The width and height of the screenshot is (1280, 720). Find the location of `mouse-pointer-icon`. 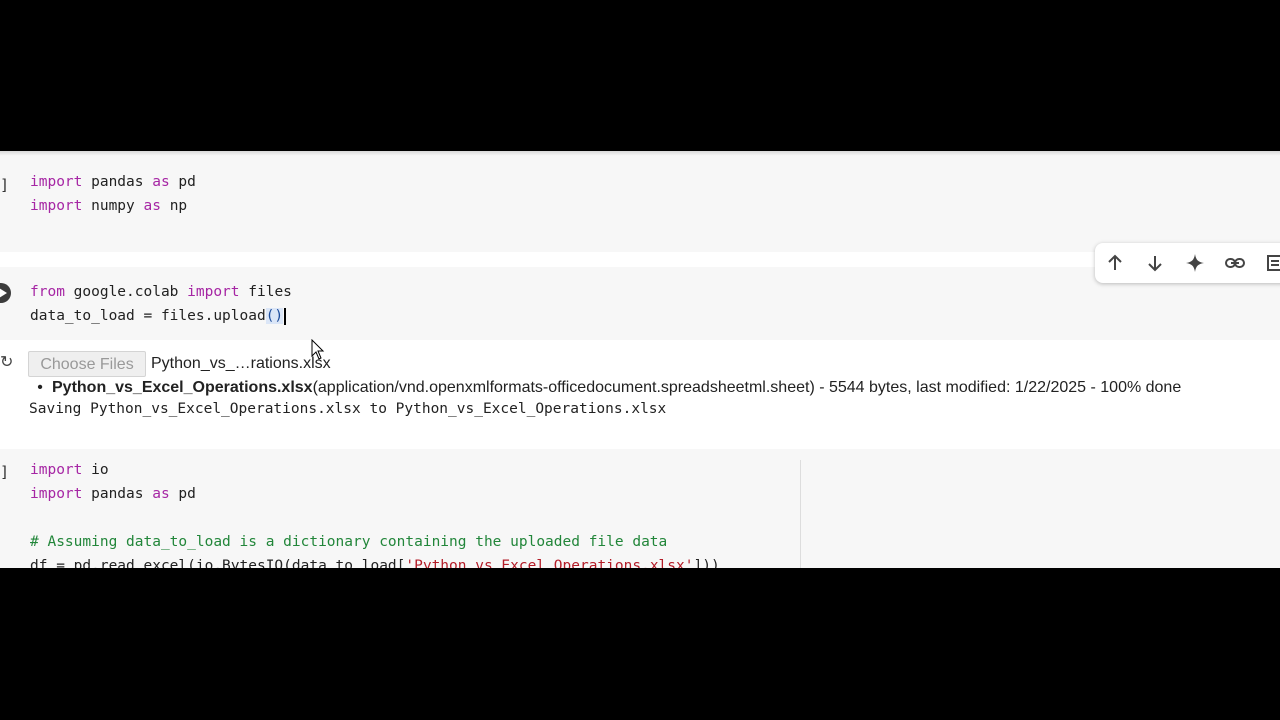

mouse-pointer-icon is located at coordinates (318, 349).